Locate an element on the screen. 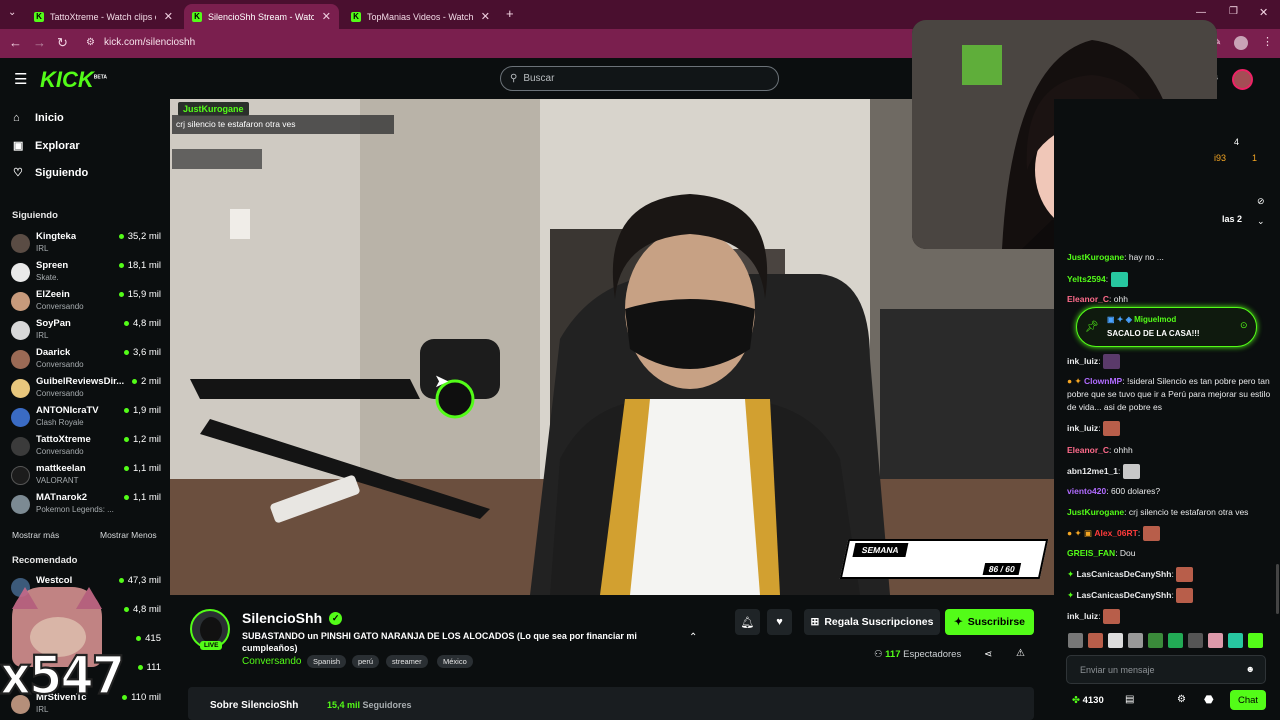 The image size is (1280, 720). gift-subs-button: ⊞ Regala Suscripciones is located at coordinates (872, 622).